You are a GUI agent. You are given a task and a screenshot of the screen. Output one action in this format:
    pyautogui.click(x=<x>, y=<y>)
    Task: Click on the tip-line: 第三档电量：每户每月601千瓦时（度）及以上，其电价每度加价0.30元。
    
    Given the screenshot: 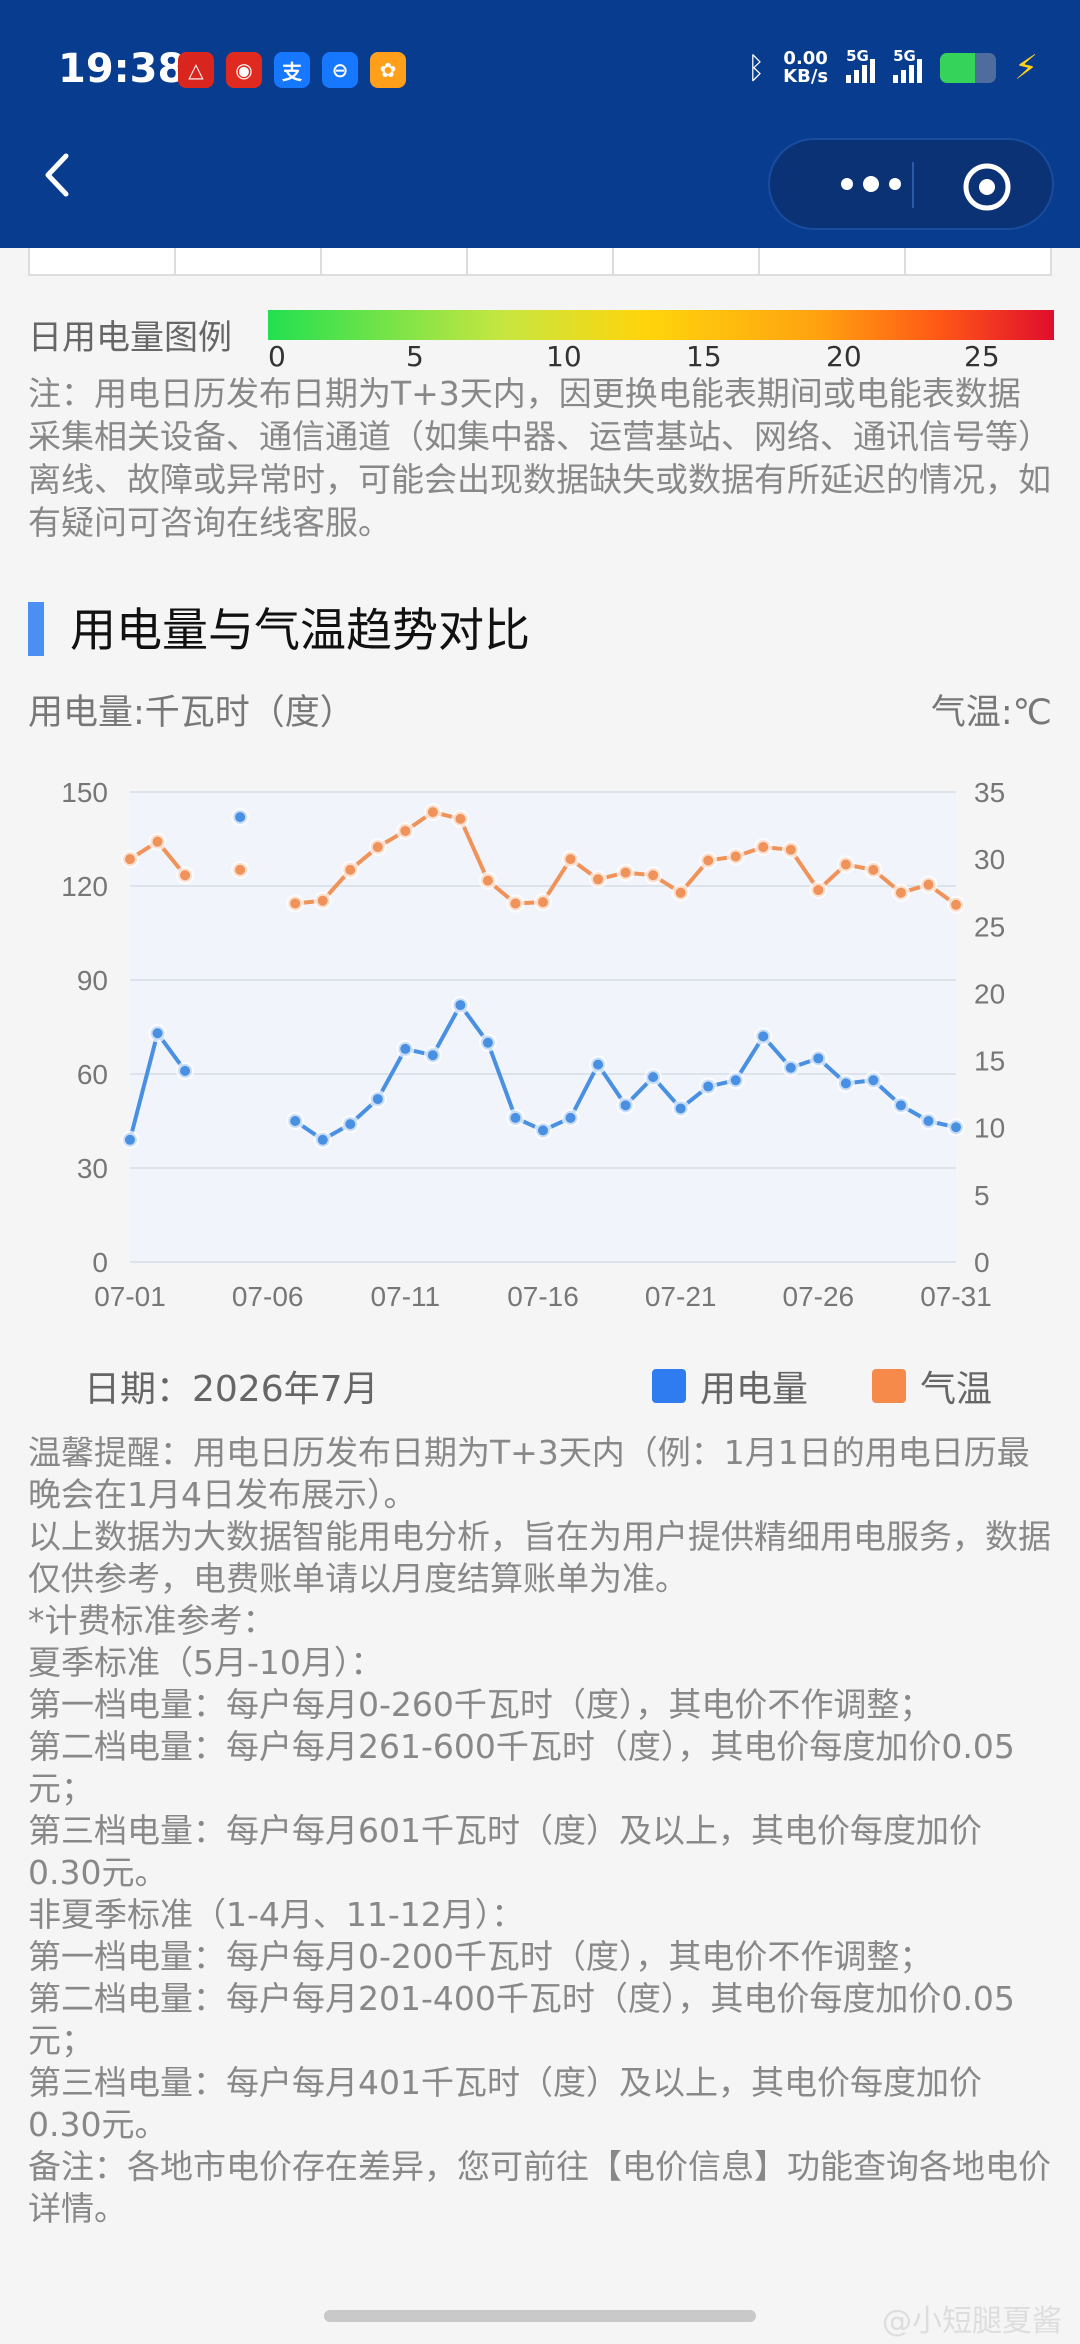 What is the action you would take?
    pyautogui.click(x=505, y=1851)
    